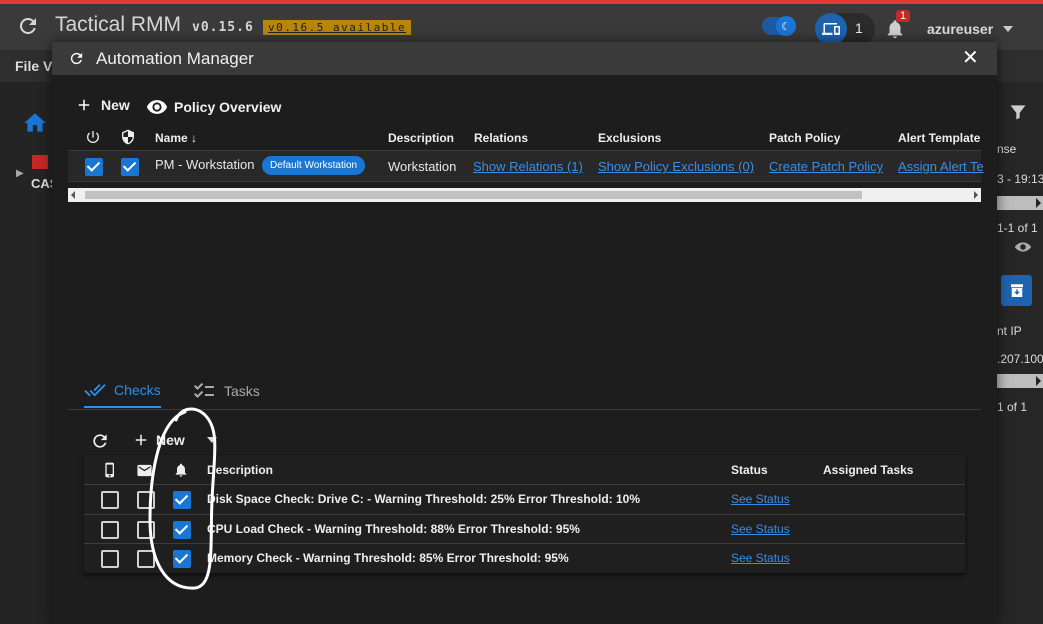 Image resolution: width=1043 pixels, height=624 pixels. What do you see at coordinates (137, 390) in the screenshot?
I see `tab-checks-label: Checks` at bounding box center [137, 390].